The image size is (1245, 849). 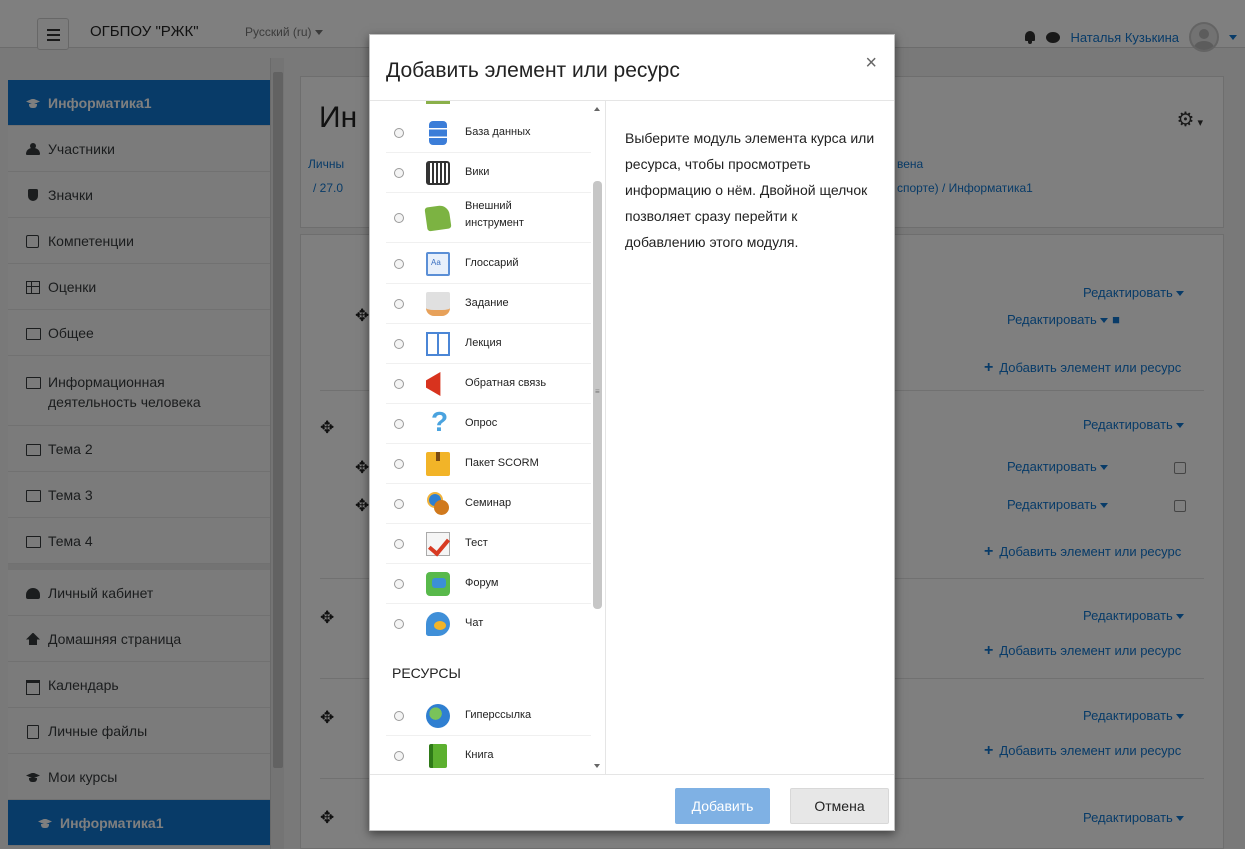 What do you see at coordinates (438, 504) in the screenshot?
I see `workshop-icon` at bounding box center [438, 504].